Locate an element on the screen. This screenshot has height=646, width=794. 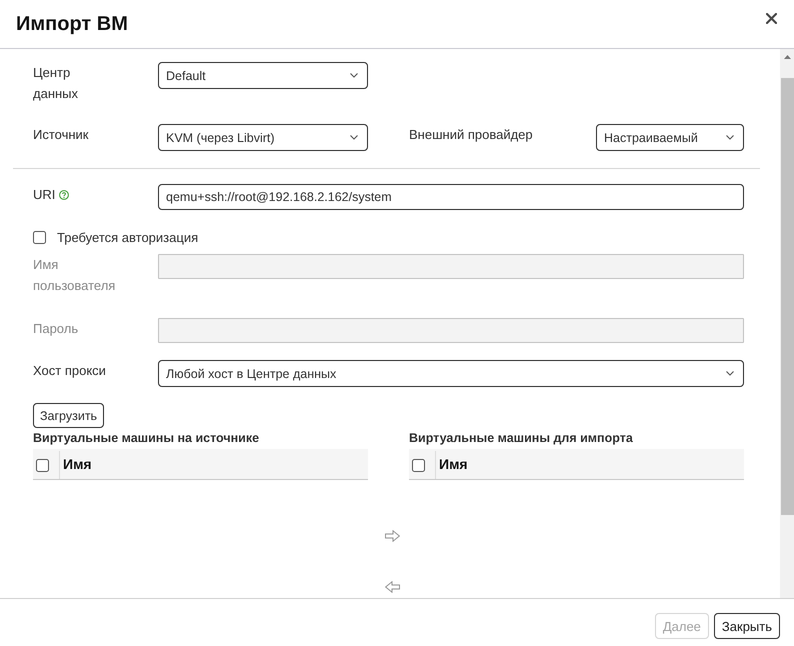
dialog-title: Импорт ВМ is located at coordinates (72, 24).